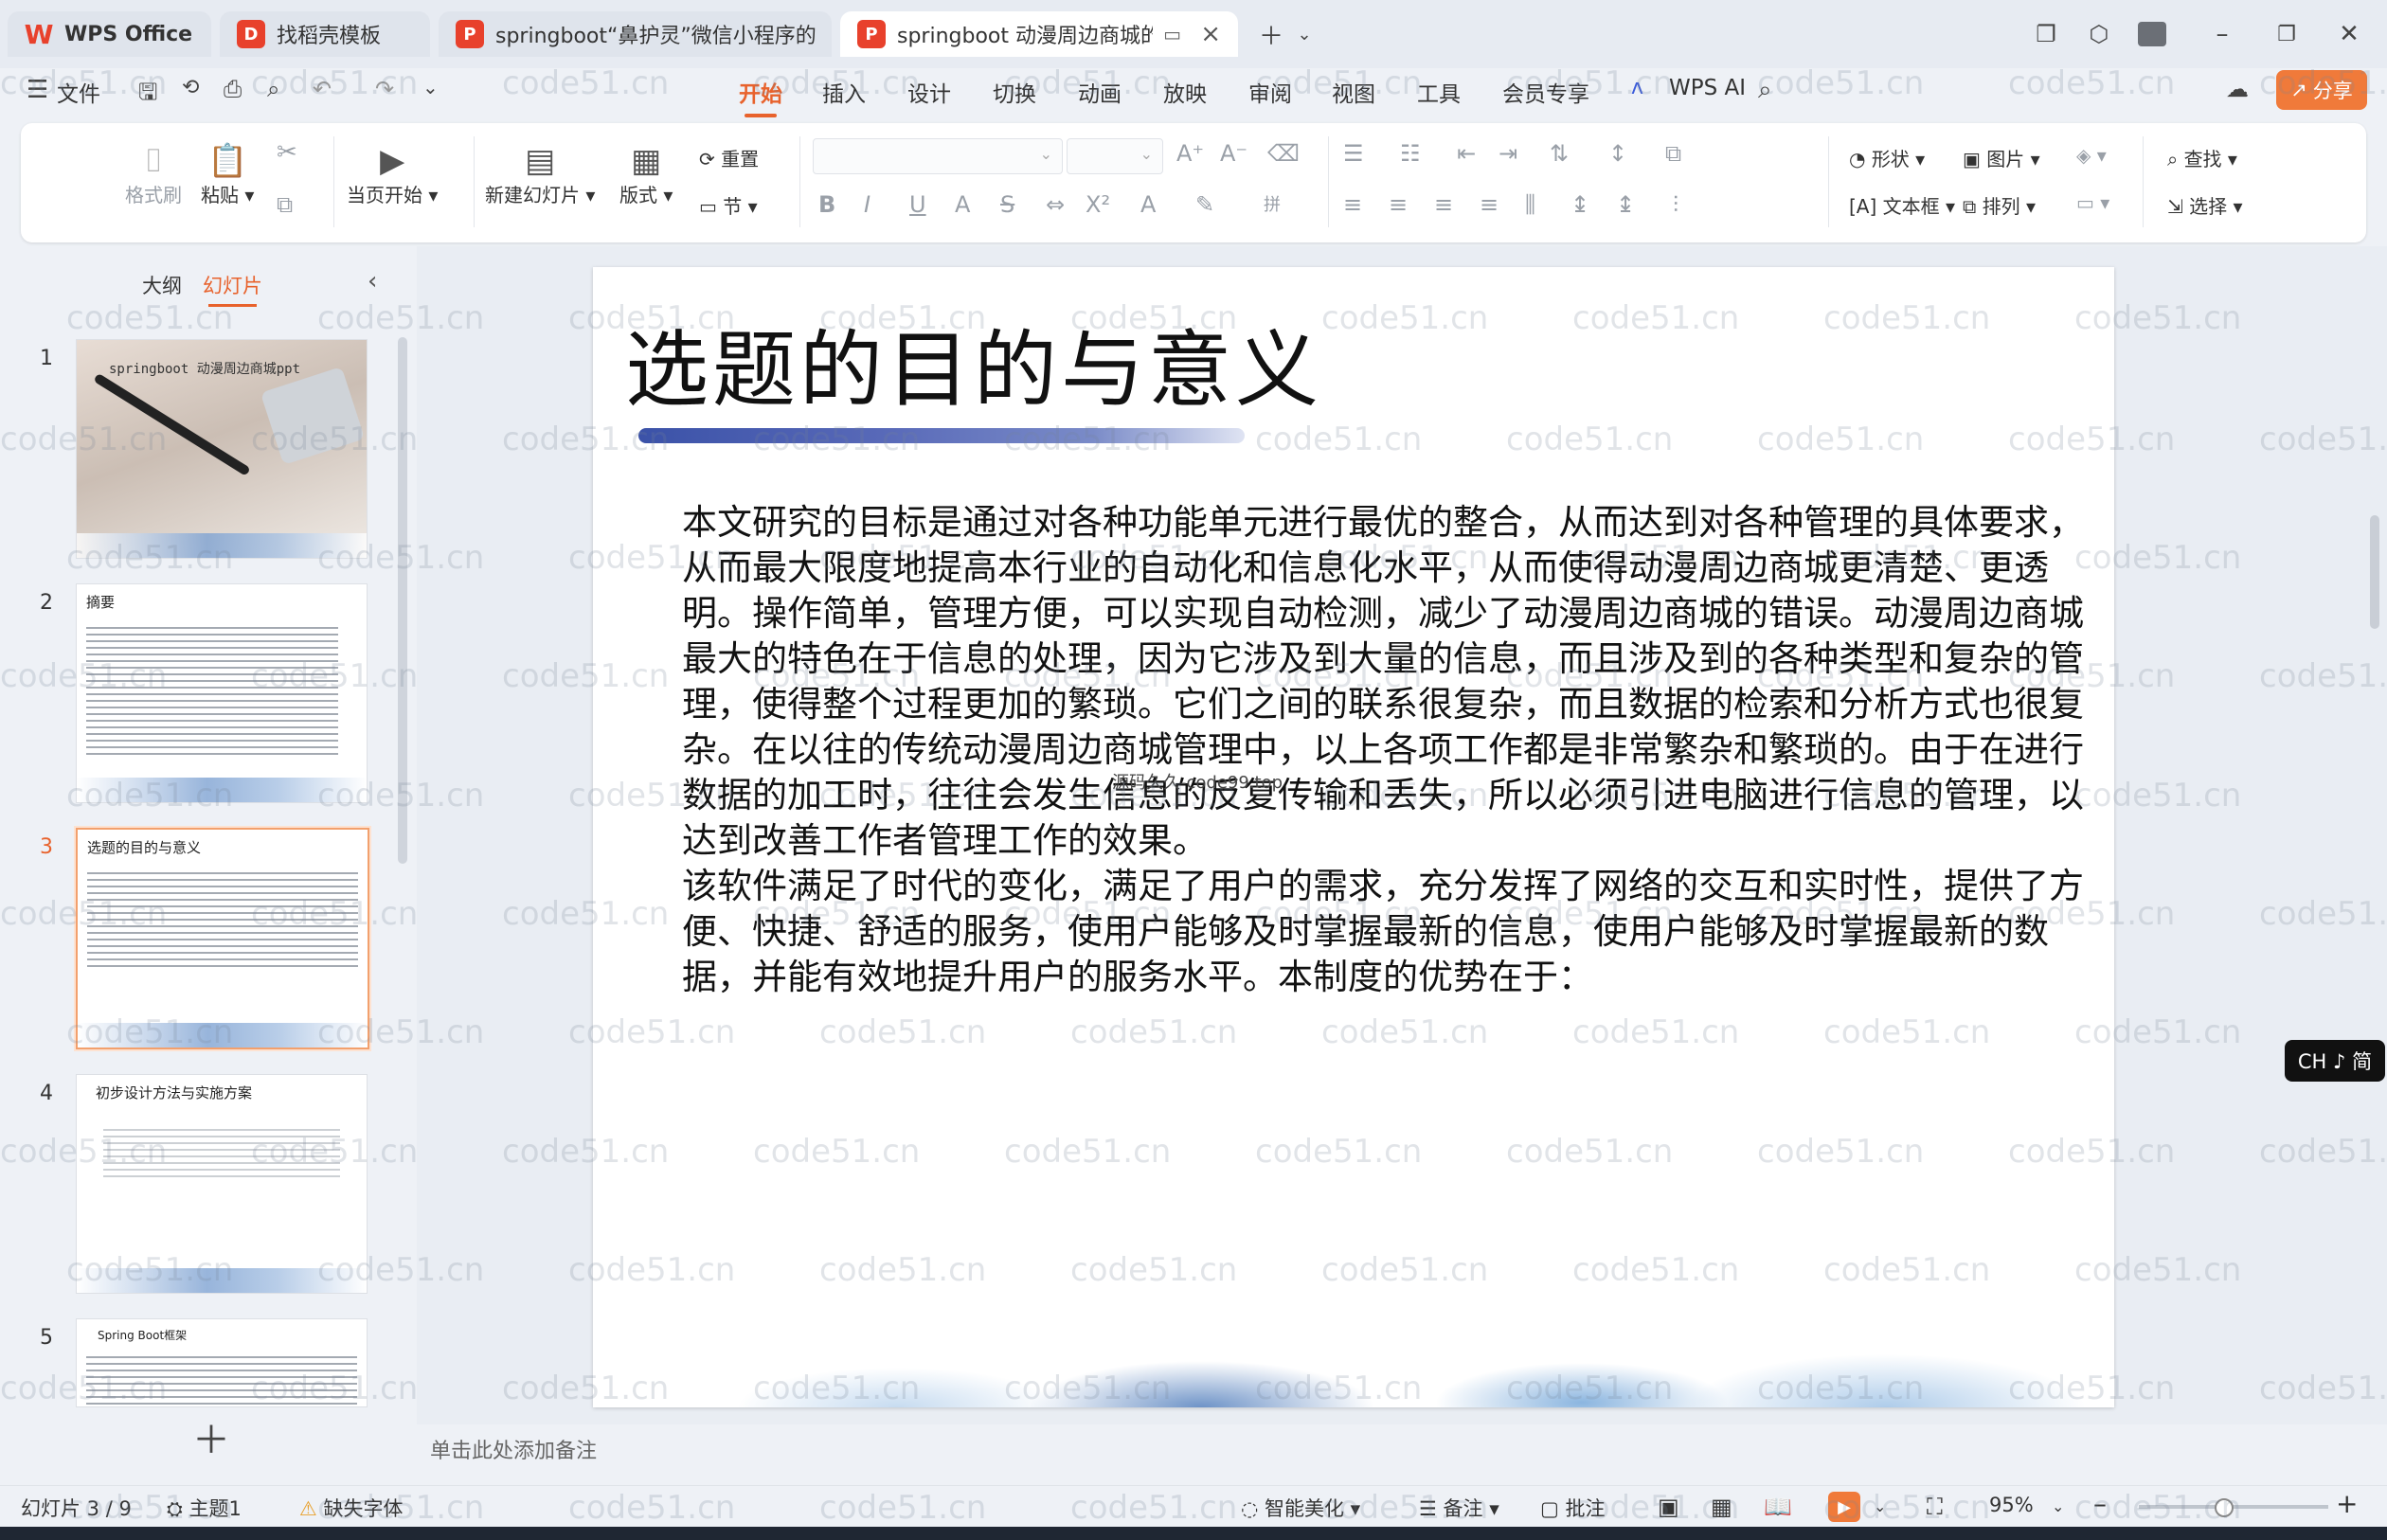  I want to click on tab-outline: 大纲, so click(162, 285).